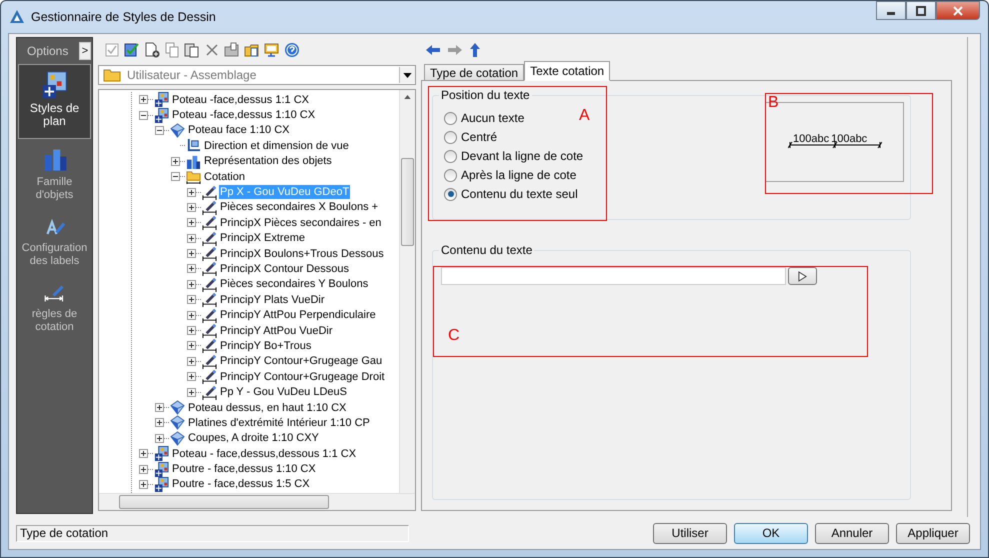 The height and width of the screenshot is (558, 989). I want to click on tree-item: Poutre - face,dessus 1:10 CX, so click(244, 469).